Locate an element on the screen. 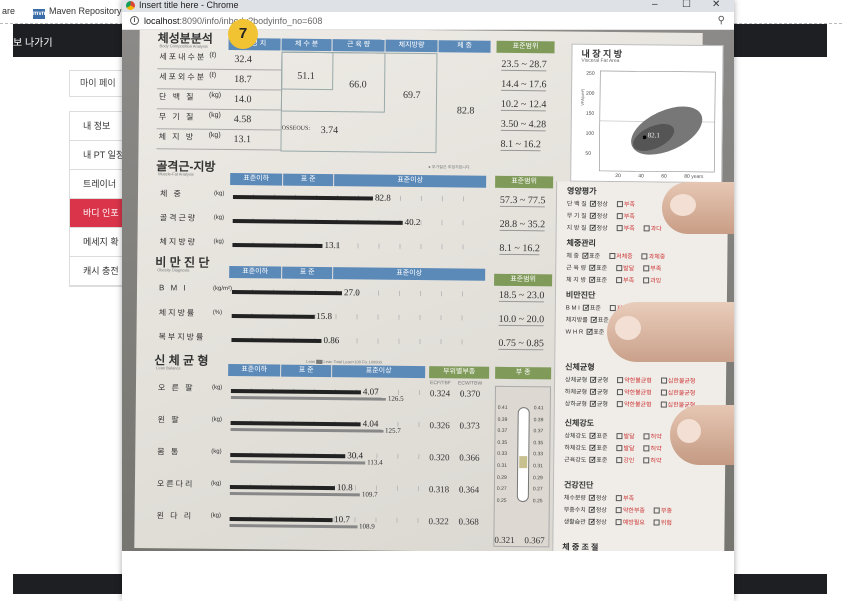 The width and height of the screenshot is (842, 601). ecf-value: 0.322 is located at coordinates (438, 521).